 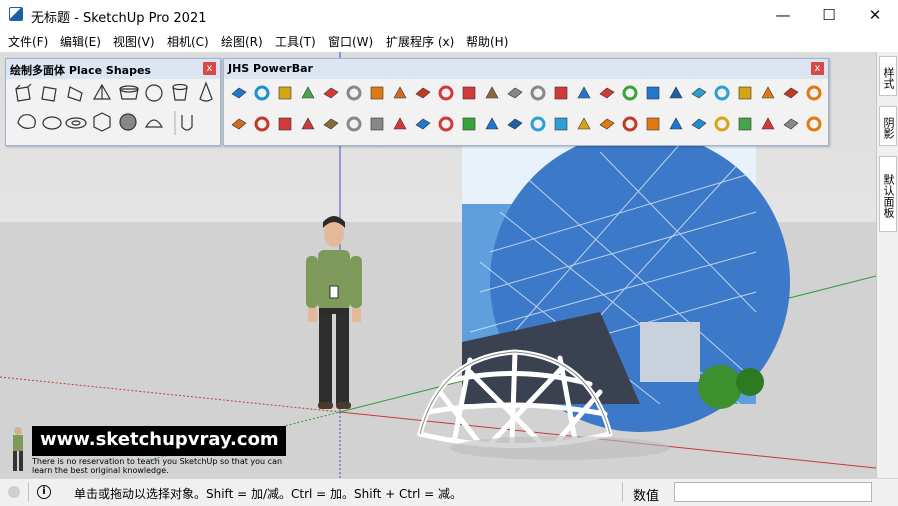 What do you see at coordinates (16, 14) in the screenshot?
I see `sketchup-app-icon` at bounding box center [16, 14].